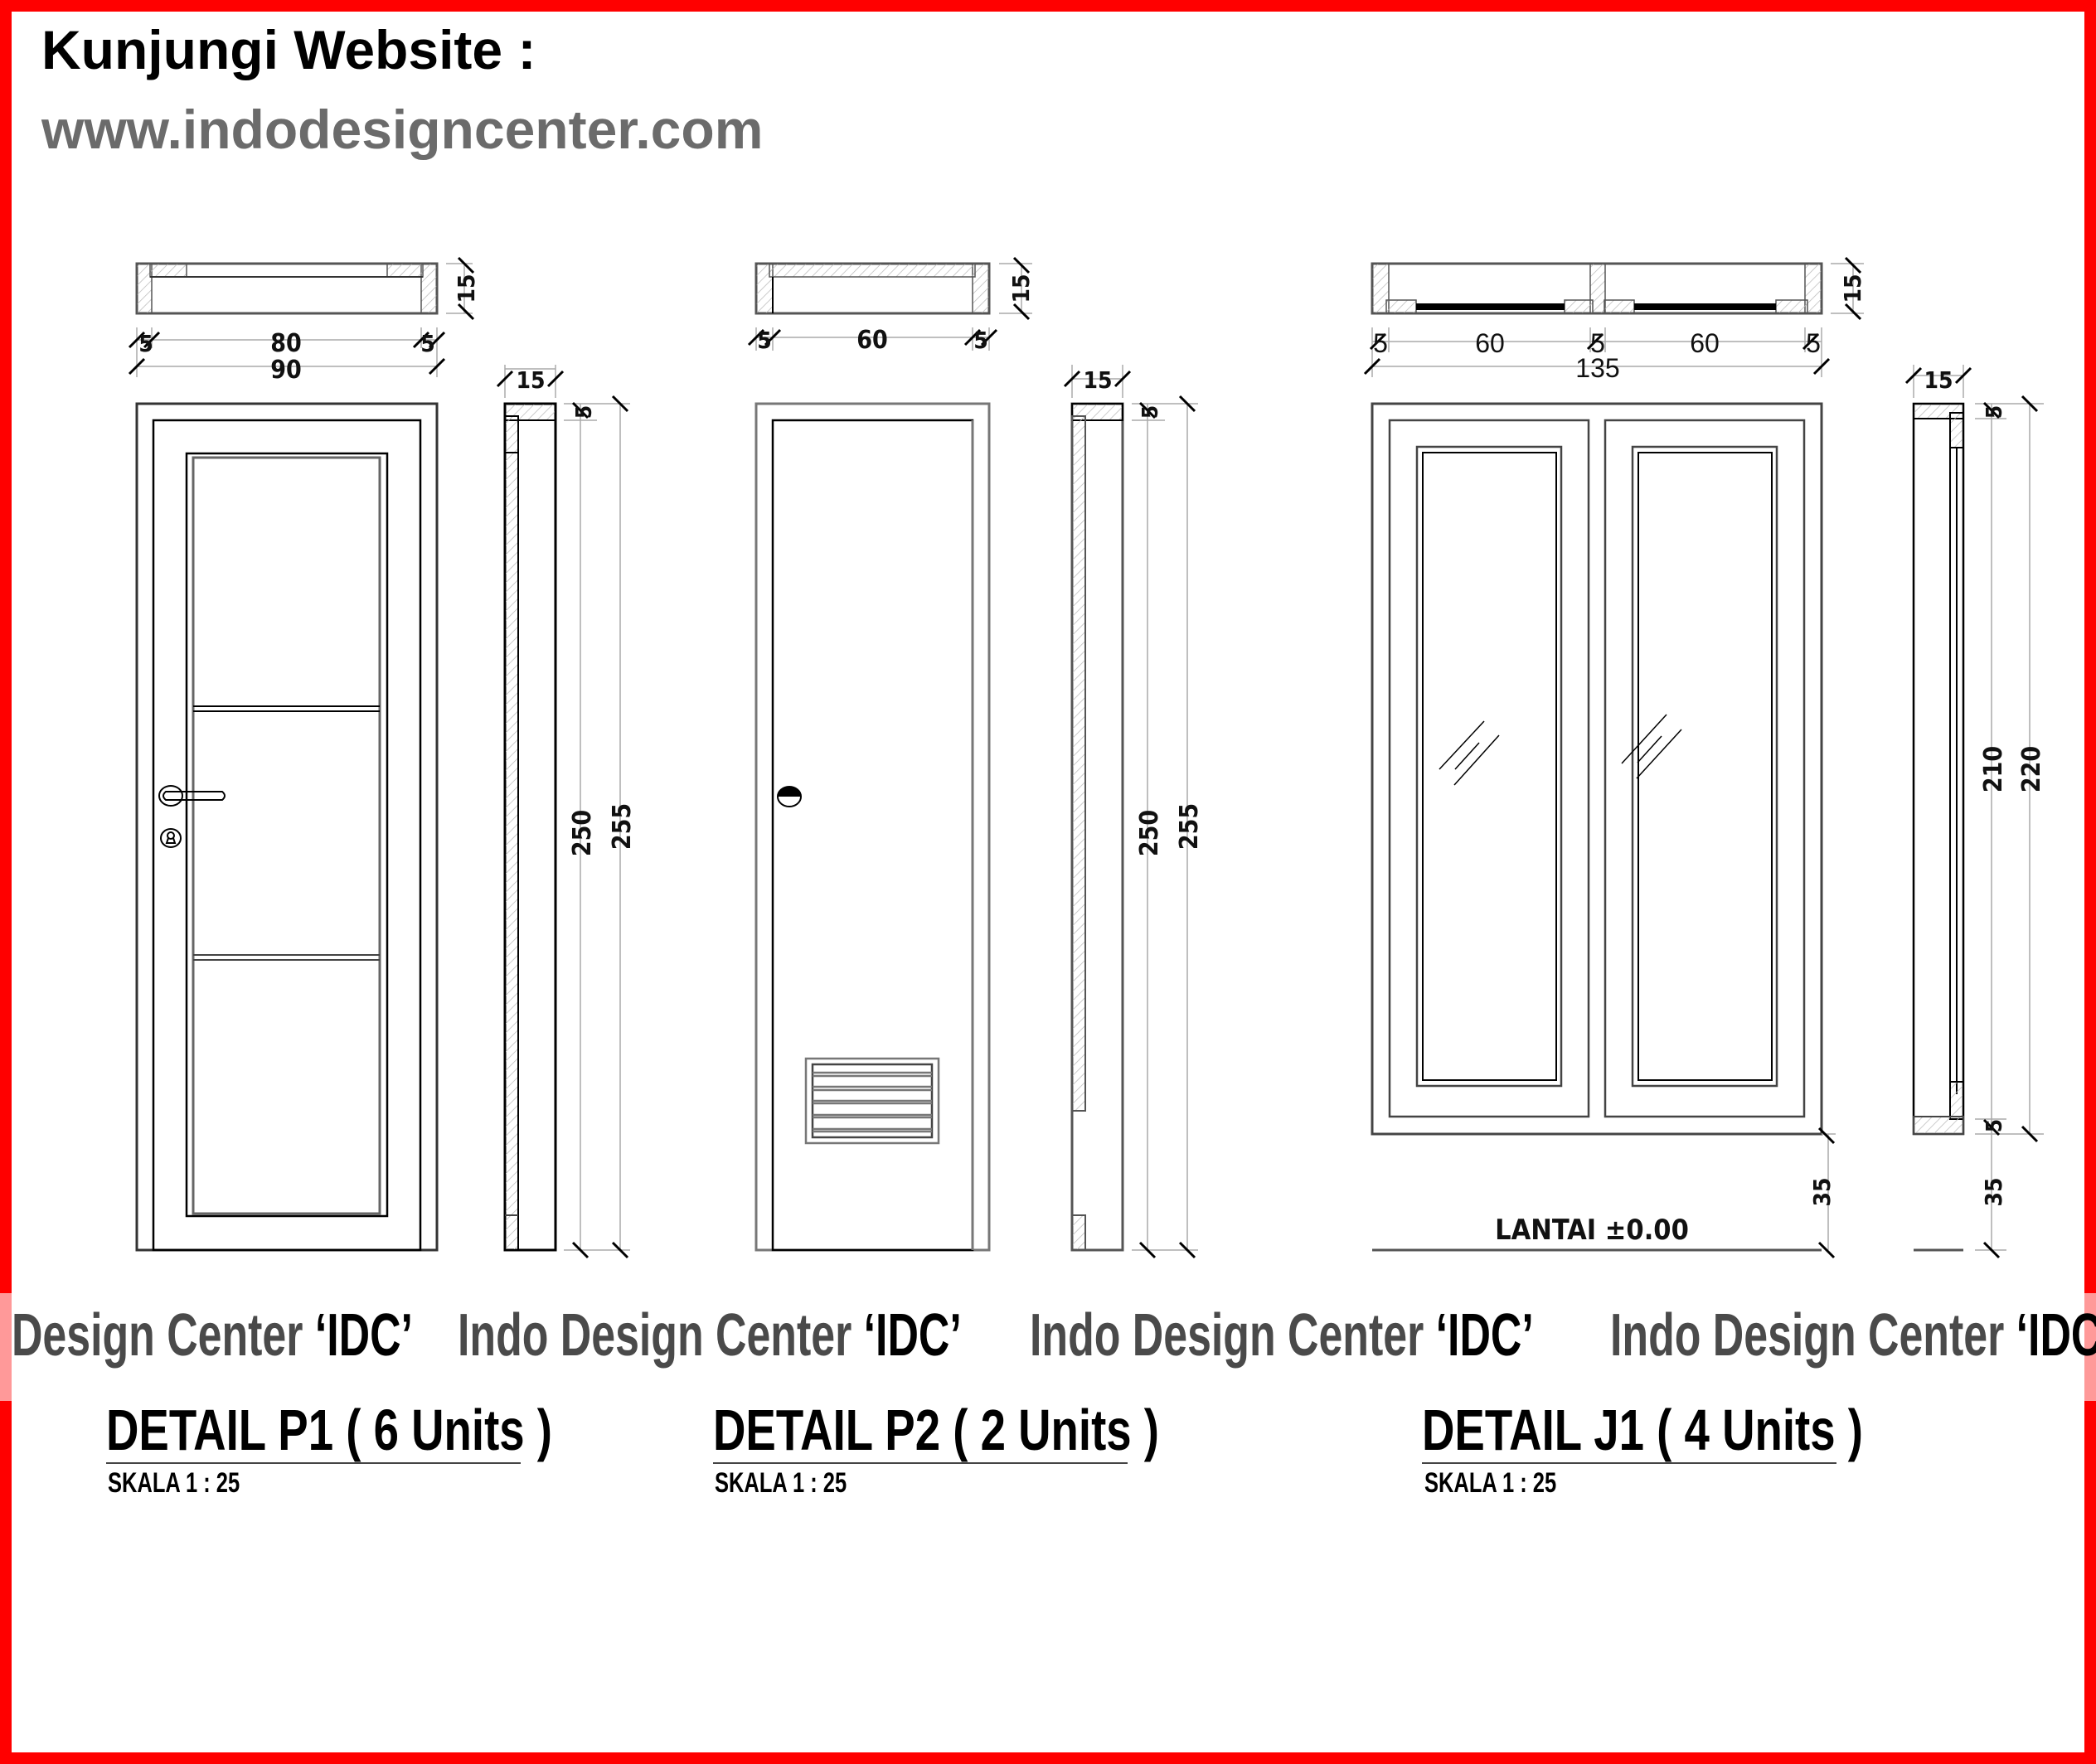  What do you see at coordinates (145, 343) in the screenshot?
I see `p1-dim-left: 5` at bounding box center [145, 343].